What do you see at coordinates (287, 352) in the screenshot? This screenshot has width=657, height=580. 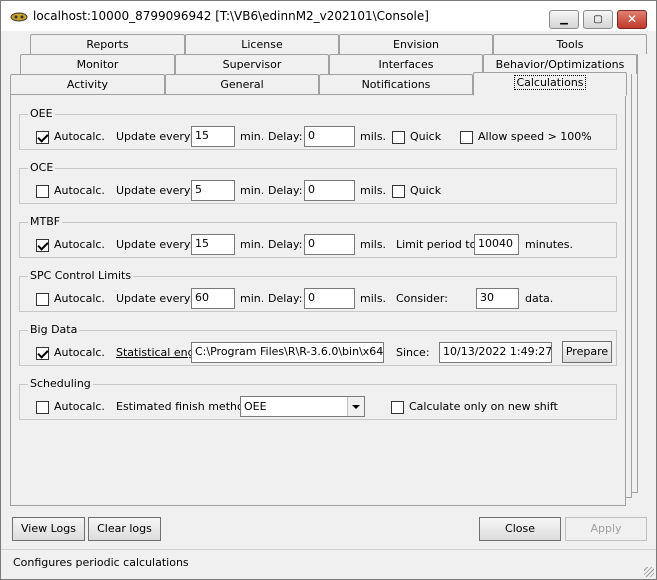 I see `statistical-engine-input: C:\Program Files\R\R-3.6.0\bin\x64` at bounding box center [287, 352].